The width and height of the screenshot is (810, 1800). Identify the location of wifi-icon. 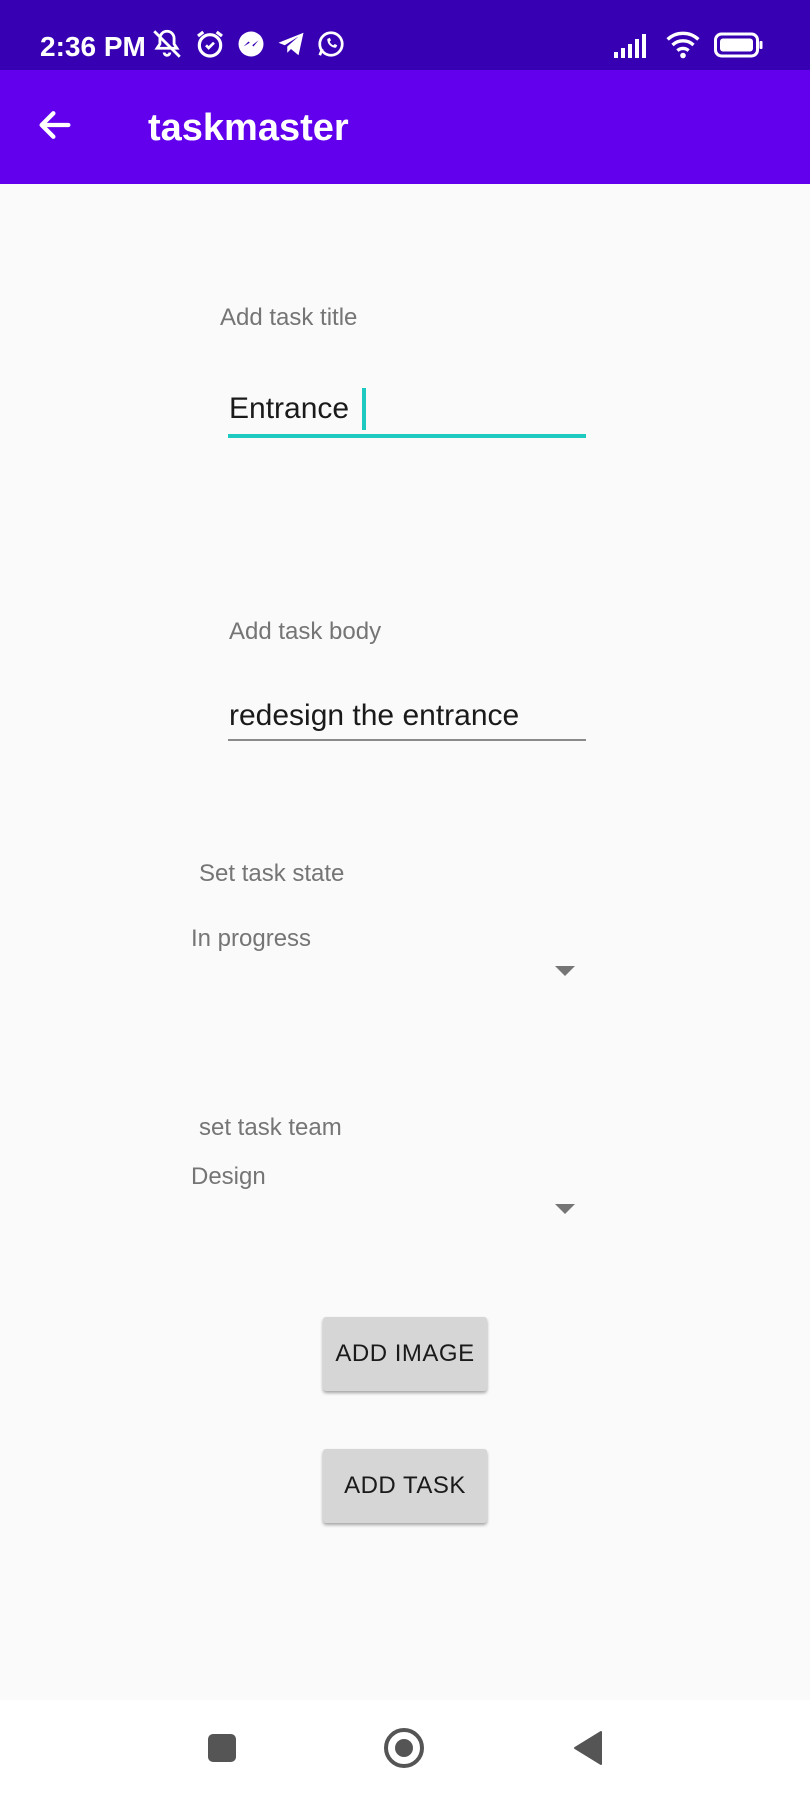
(683, 47).